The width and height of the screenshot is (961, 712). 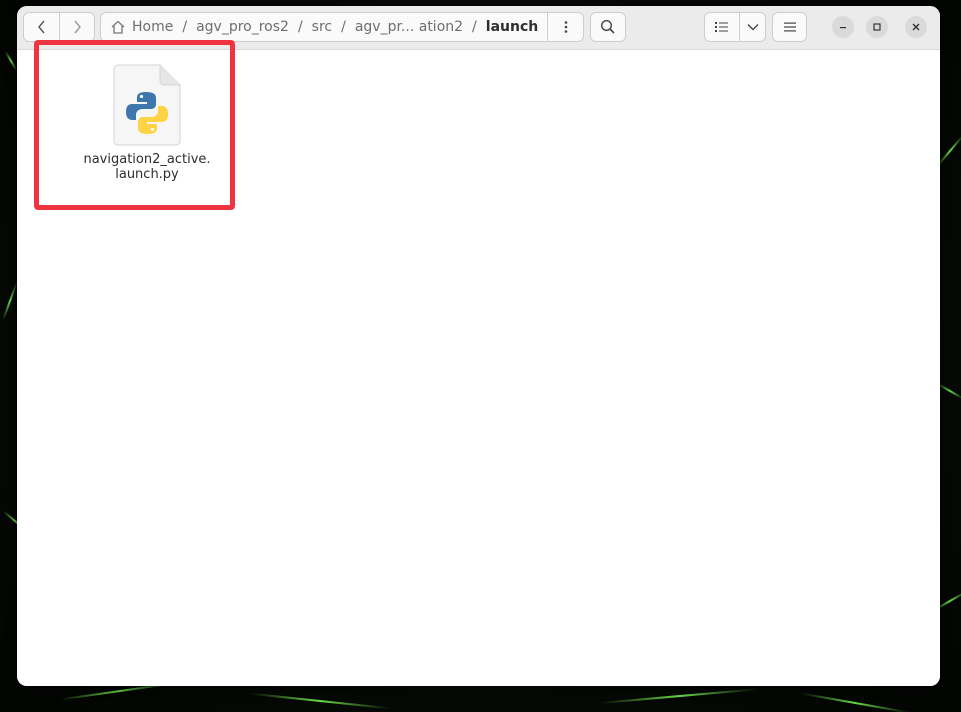 I want to click on home-icon, so click(x=118, y=27).